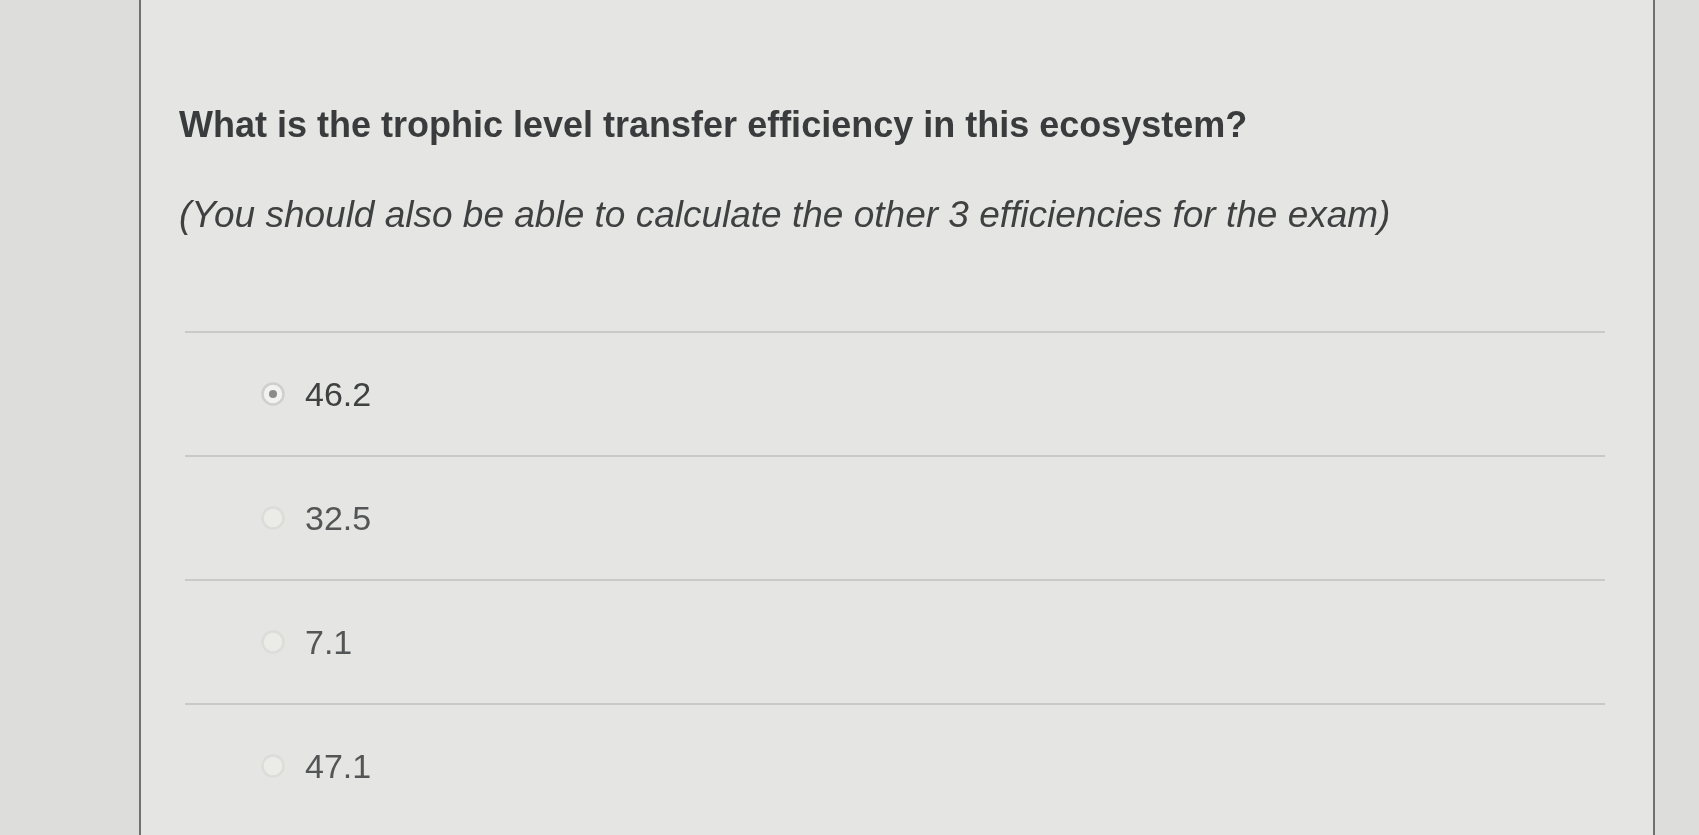 The height and width of the screenshot is (835, 1699). What do you see at coordinates (273, 394) in the screenshot?
I see `radio-button` at bounding box center [273, 394].